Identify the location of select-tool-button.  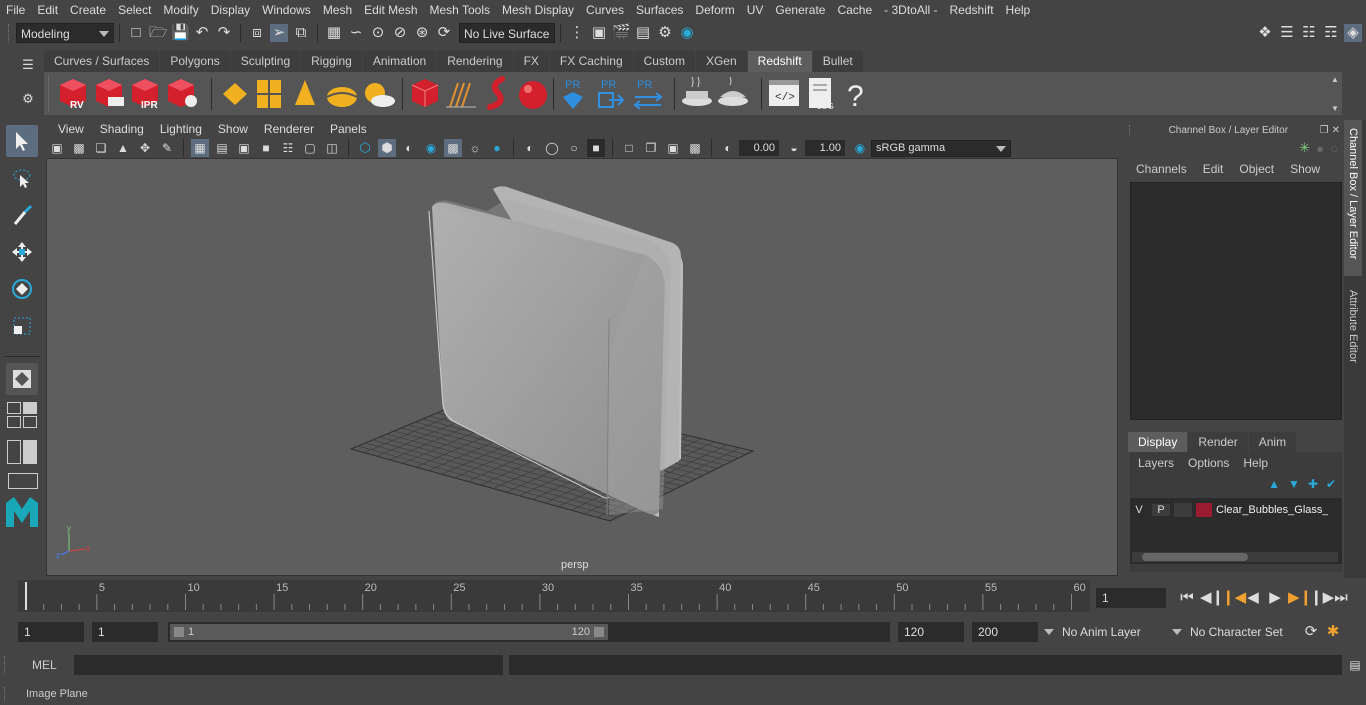
(22, 141).